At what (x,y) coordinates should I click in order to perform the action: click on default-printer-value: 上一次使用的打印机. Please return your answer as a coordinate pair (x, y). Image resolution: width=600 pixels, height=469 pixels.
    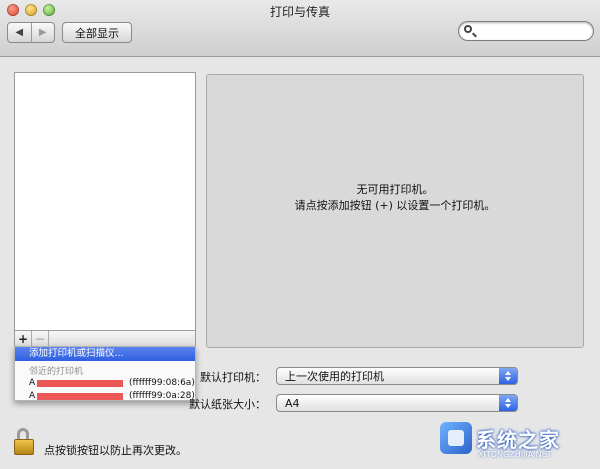
    Looking at the image, I should click on (334, 376).